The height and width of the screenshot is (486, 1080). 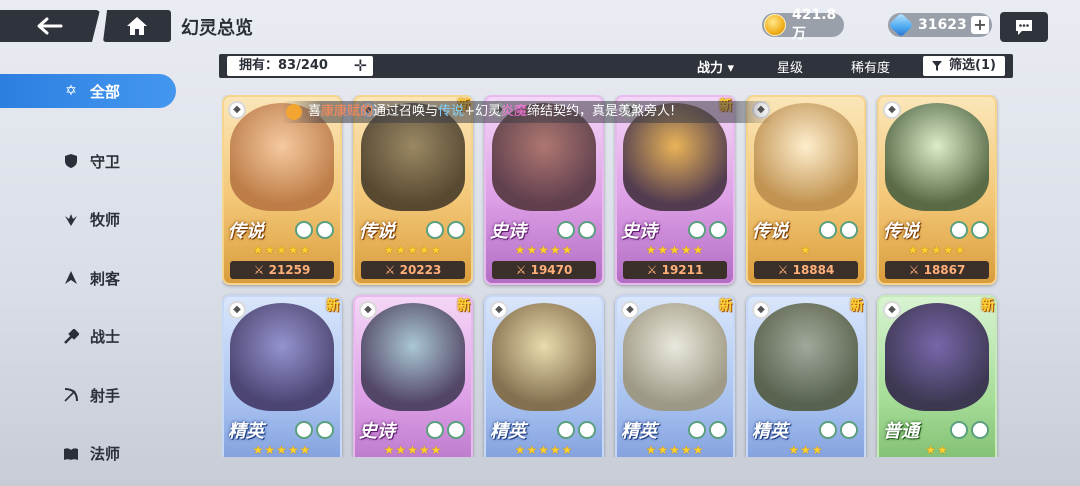 What do you see at coordinates (105, 454) in the screenshot?
I see `sidebar-item-label: 法师` at bounding box center [105, 454].